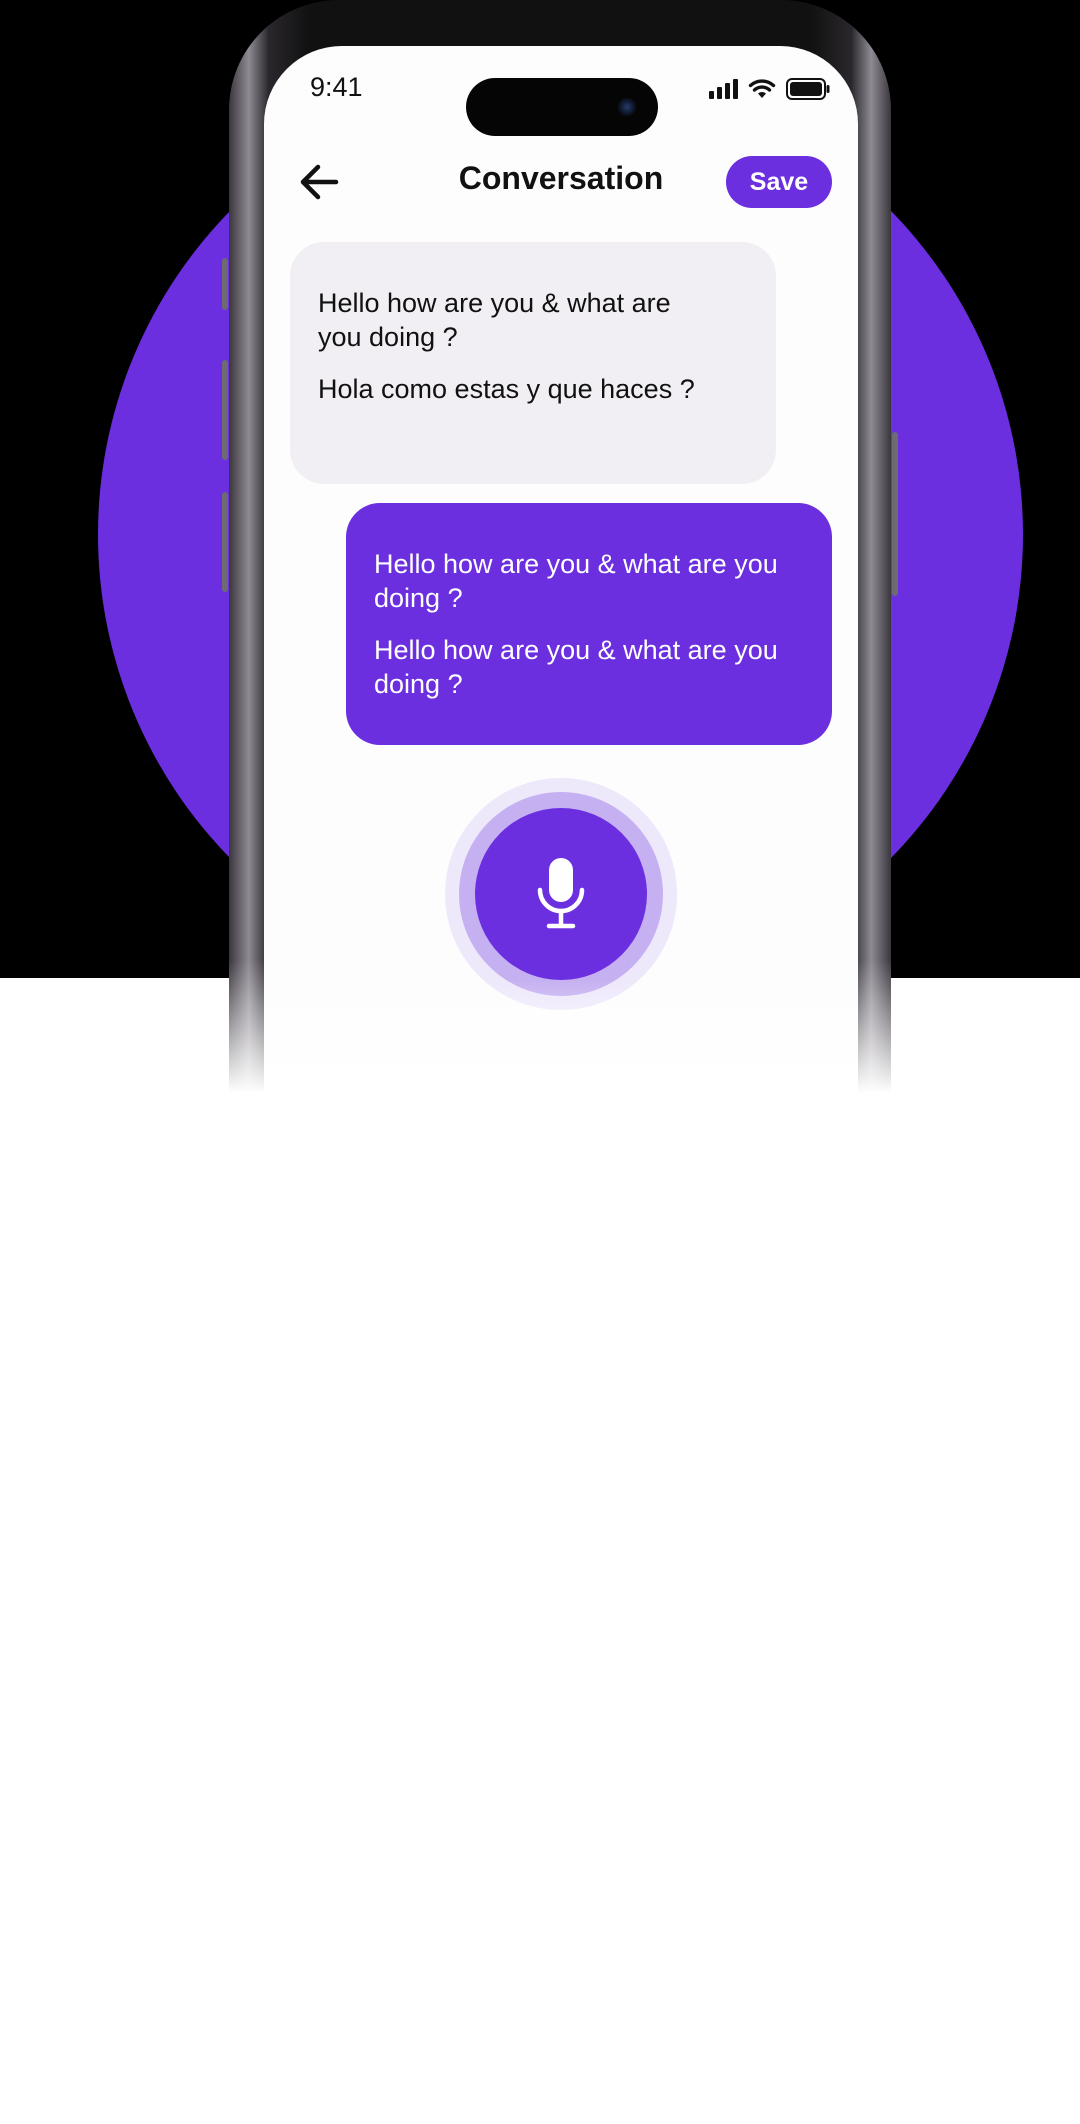 This screenshot has height=2124, width=1080. Describe the element at coordinates (627, 107) in the screenshot. I see `front-camera-icon` at that location.